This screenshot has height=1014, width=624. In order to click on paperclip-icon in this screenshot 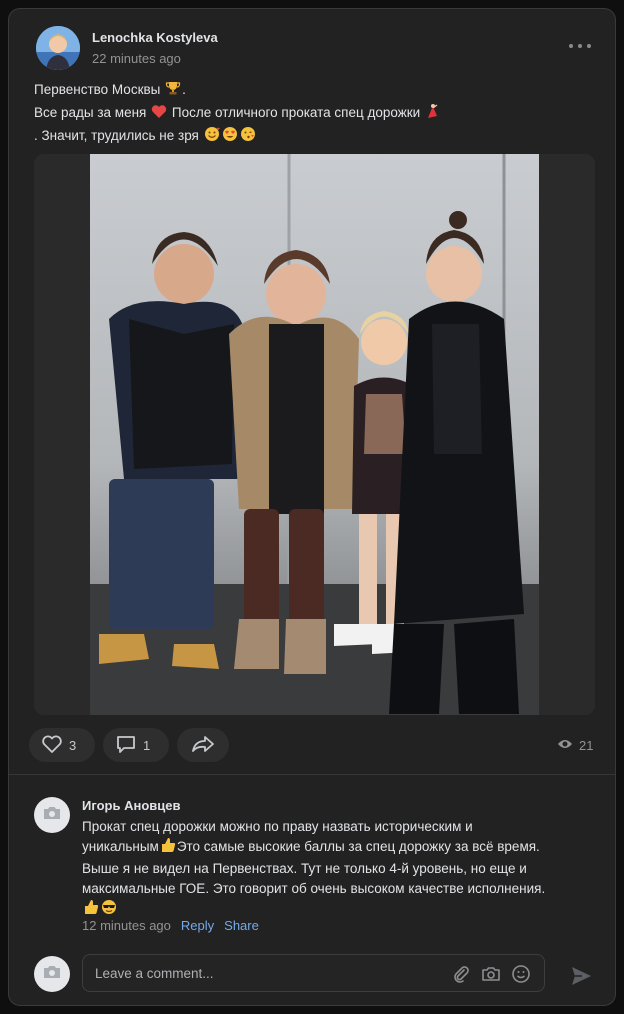, I will do `click(461, 974)`.